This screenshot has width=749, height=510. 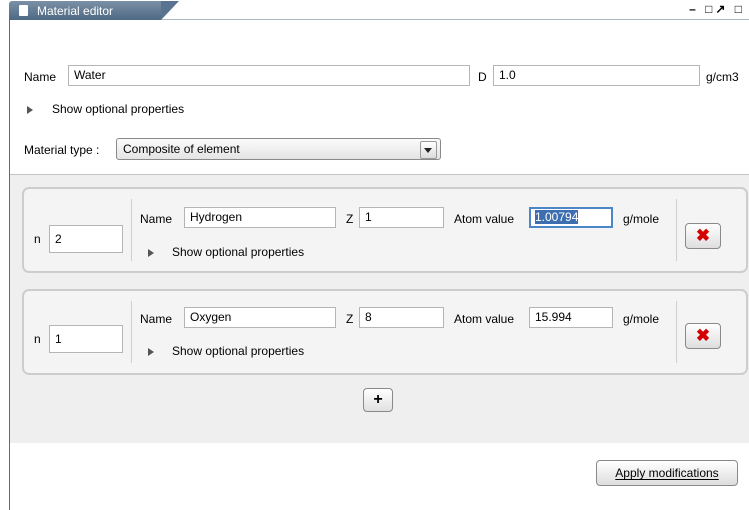 What do you see at coordinates (278, 149) in the screenshot?
I see `material-type-select: Composite of element` at bounding box center [278, 149].